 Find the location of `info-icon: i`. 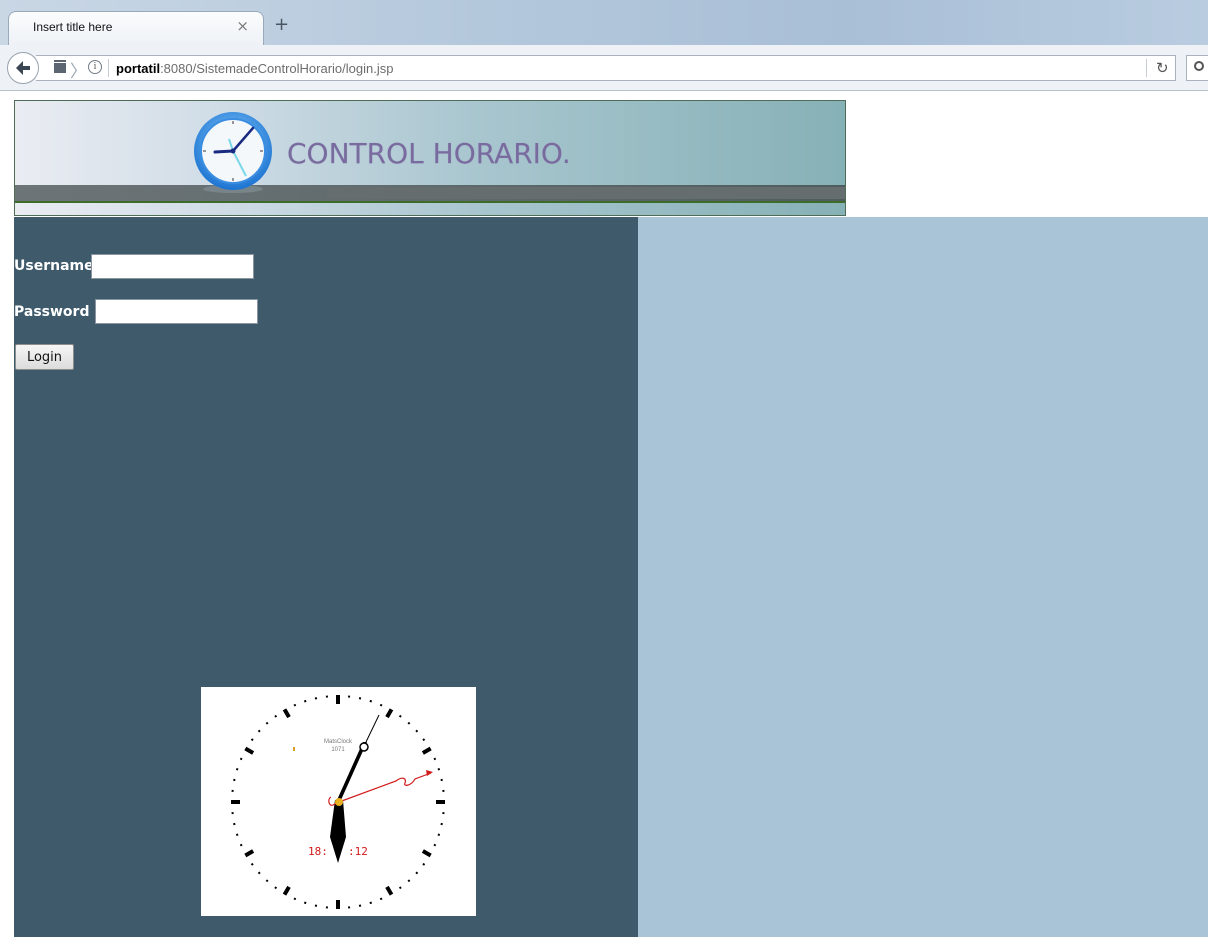

info-icon: i is located at coordinates (95, 67).